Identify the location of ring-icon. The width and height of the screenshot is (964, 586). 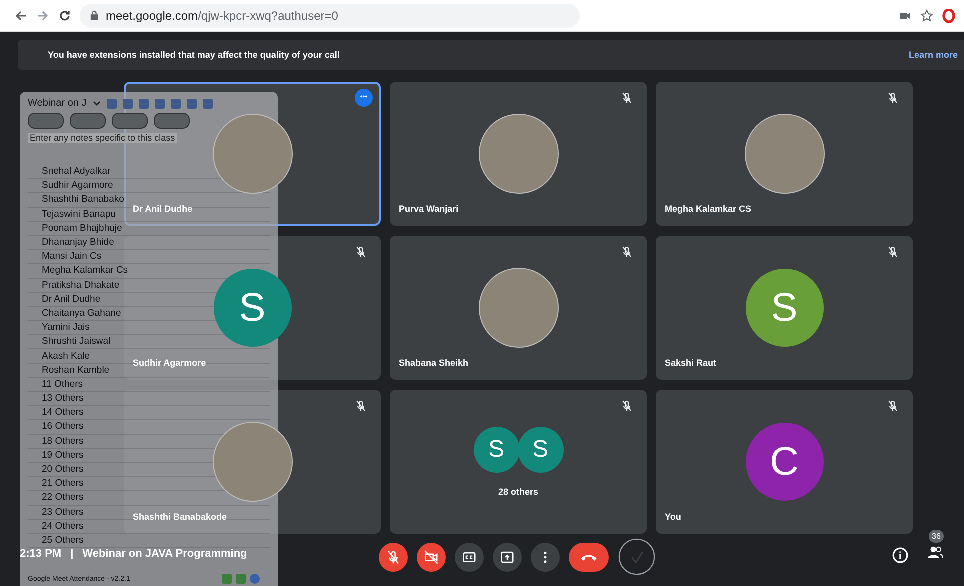
(949, 15).